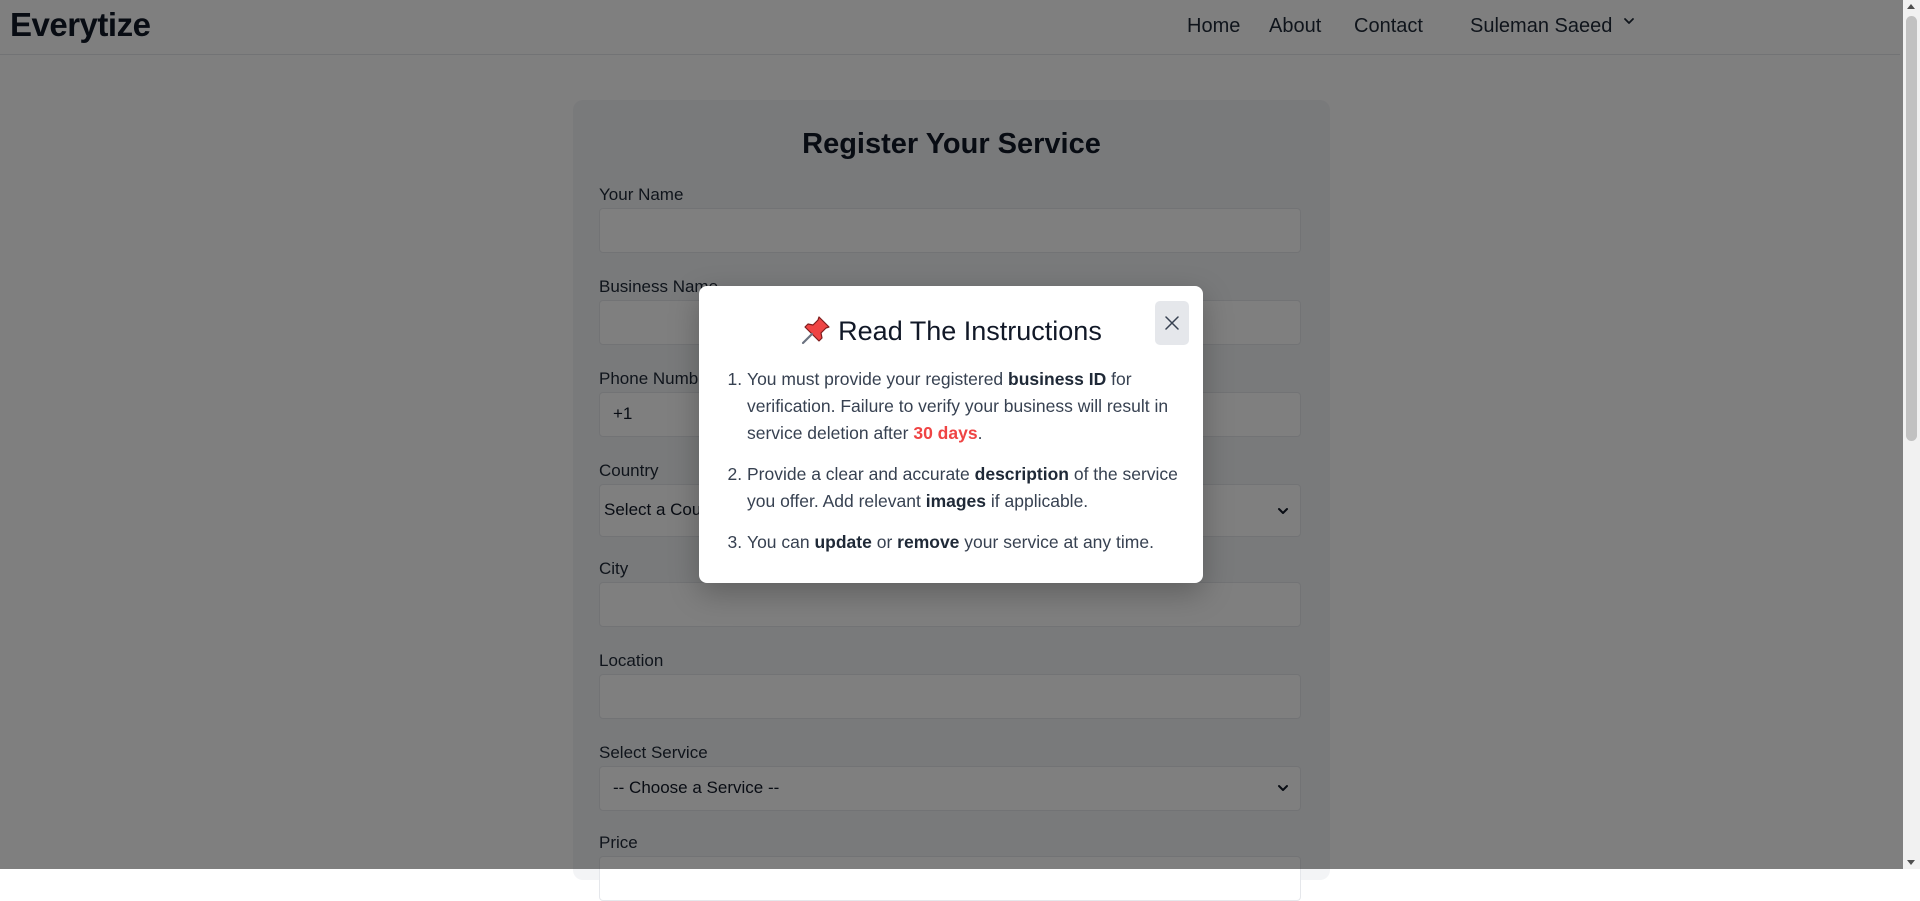 This screenshot has width=1920, height=901. I want to click on page-scrollbar, so click(1911, 434).